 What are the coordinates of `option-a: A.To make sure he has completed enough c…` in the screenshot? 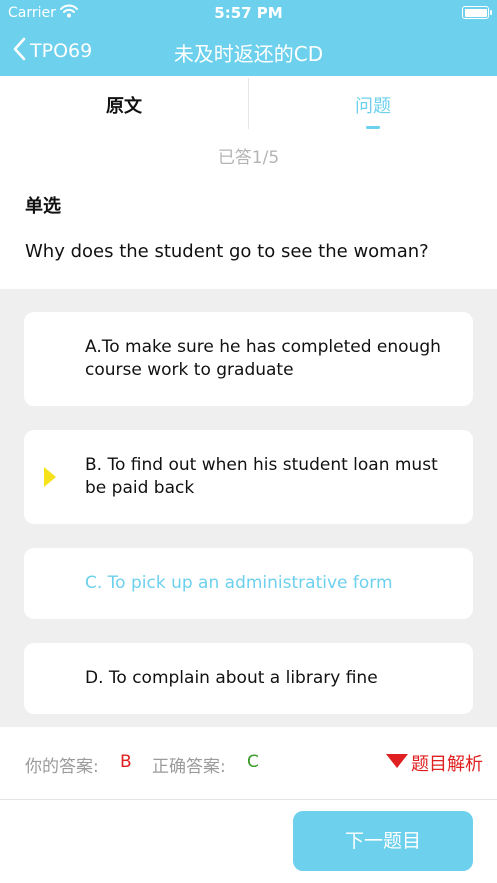 It's located at (248, 359).